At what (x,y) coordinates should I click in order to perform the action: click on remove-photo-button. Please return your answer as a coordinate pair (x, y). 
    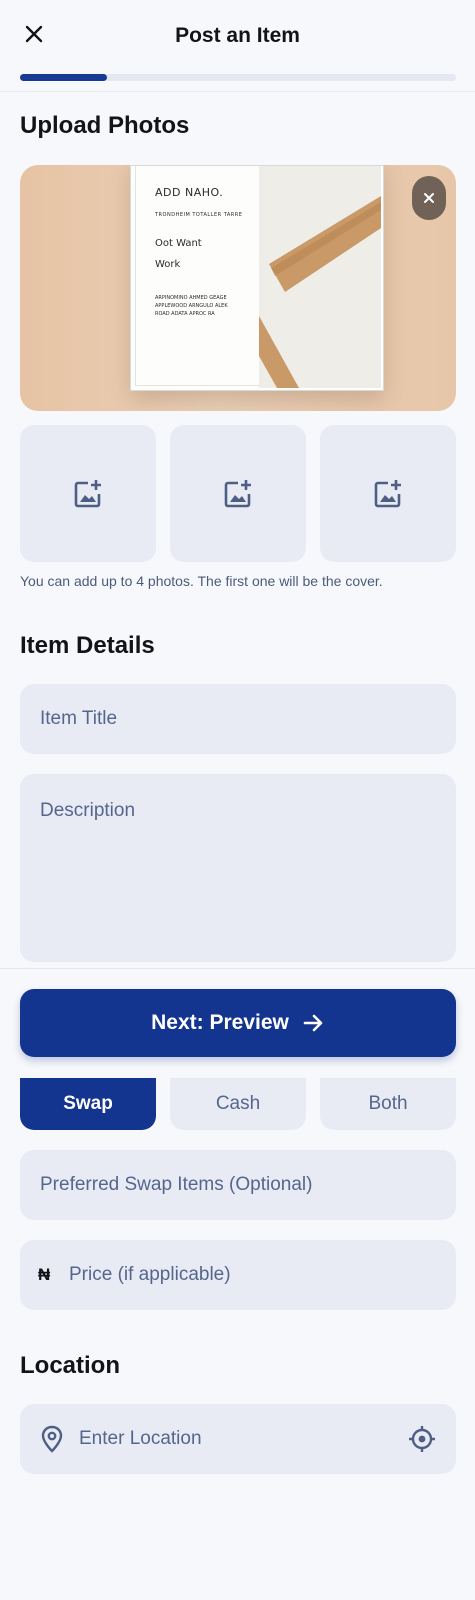
    Looking at the image, I should click on (429, 198).